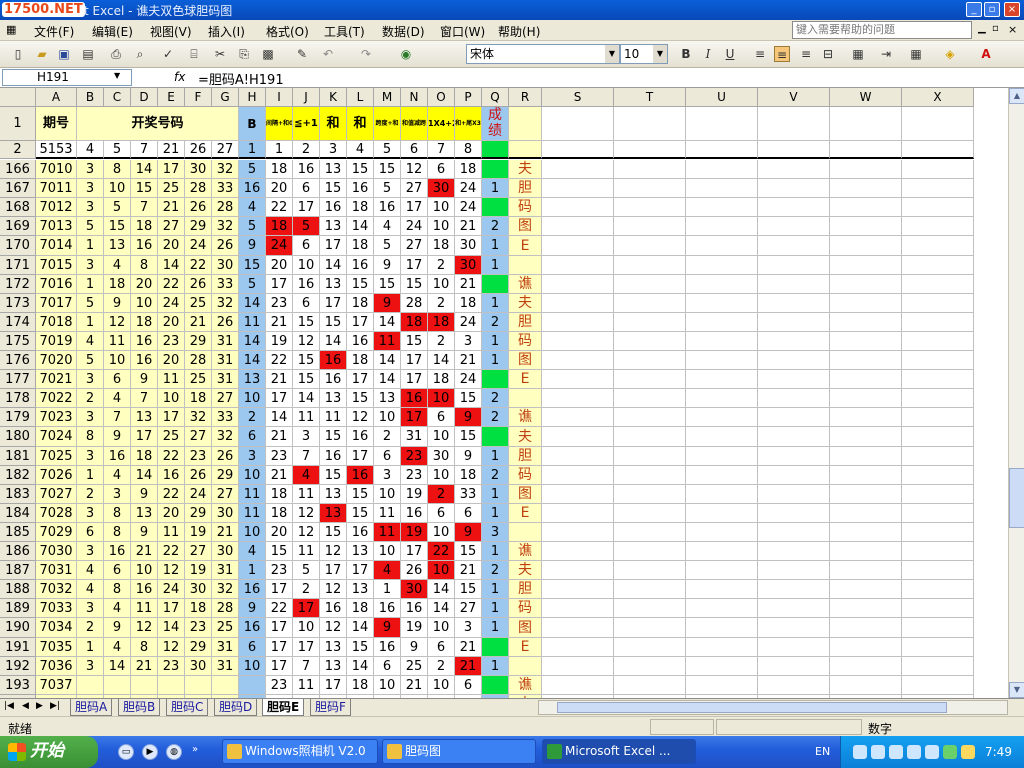 This screenshot has width=1024, height=768. Describe the element at coordinates (90, 303) in the screenshot. I see `data-cell: 5` at that location.